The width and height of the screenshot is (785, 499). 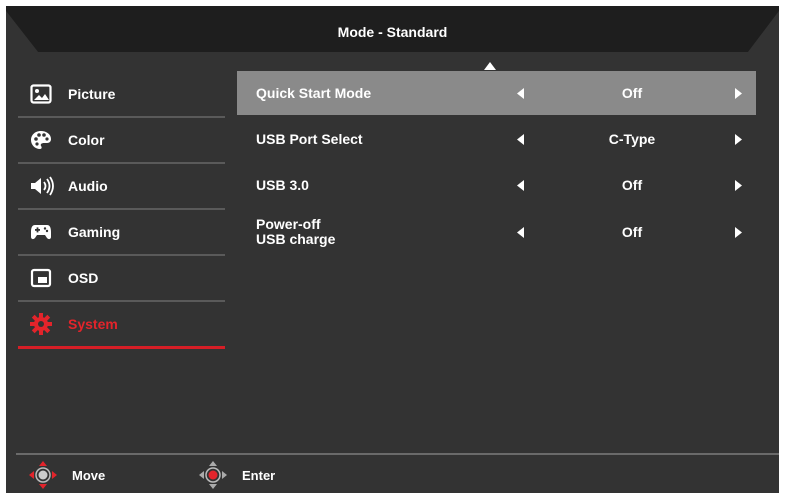 I want to click on sidebar-item-label: Audio, so click(x=88, y=186).